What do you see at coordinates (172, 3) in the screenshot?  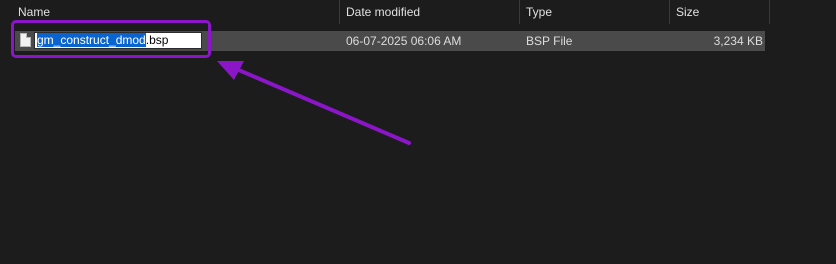 I see `sort-ascending-icon: ^` at bounding box center [172, 3].